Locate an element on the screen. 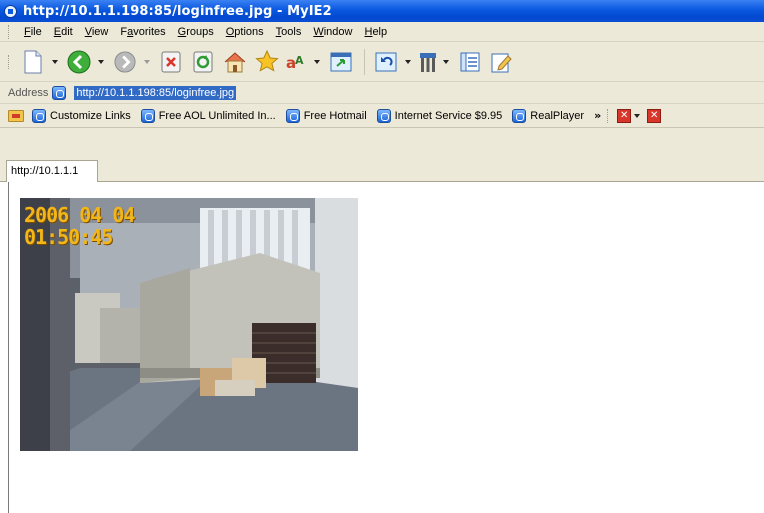 The width and height of the screenshot is (764, 513). camera-timestamp: 2006 04 04 01:50:45 is located at coordinates (79, 226).